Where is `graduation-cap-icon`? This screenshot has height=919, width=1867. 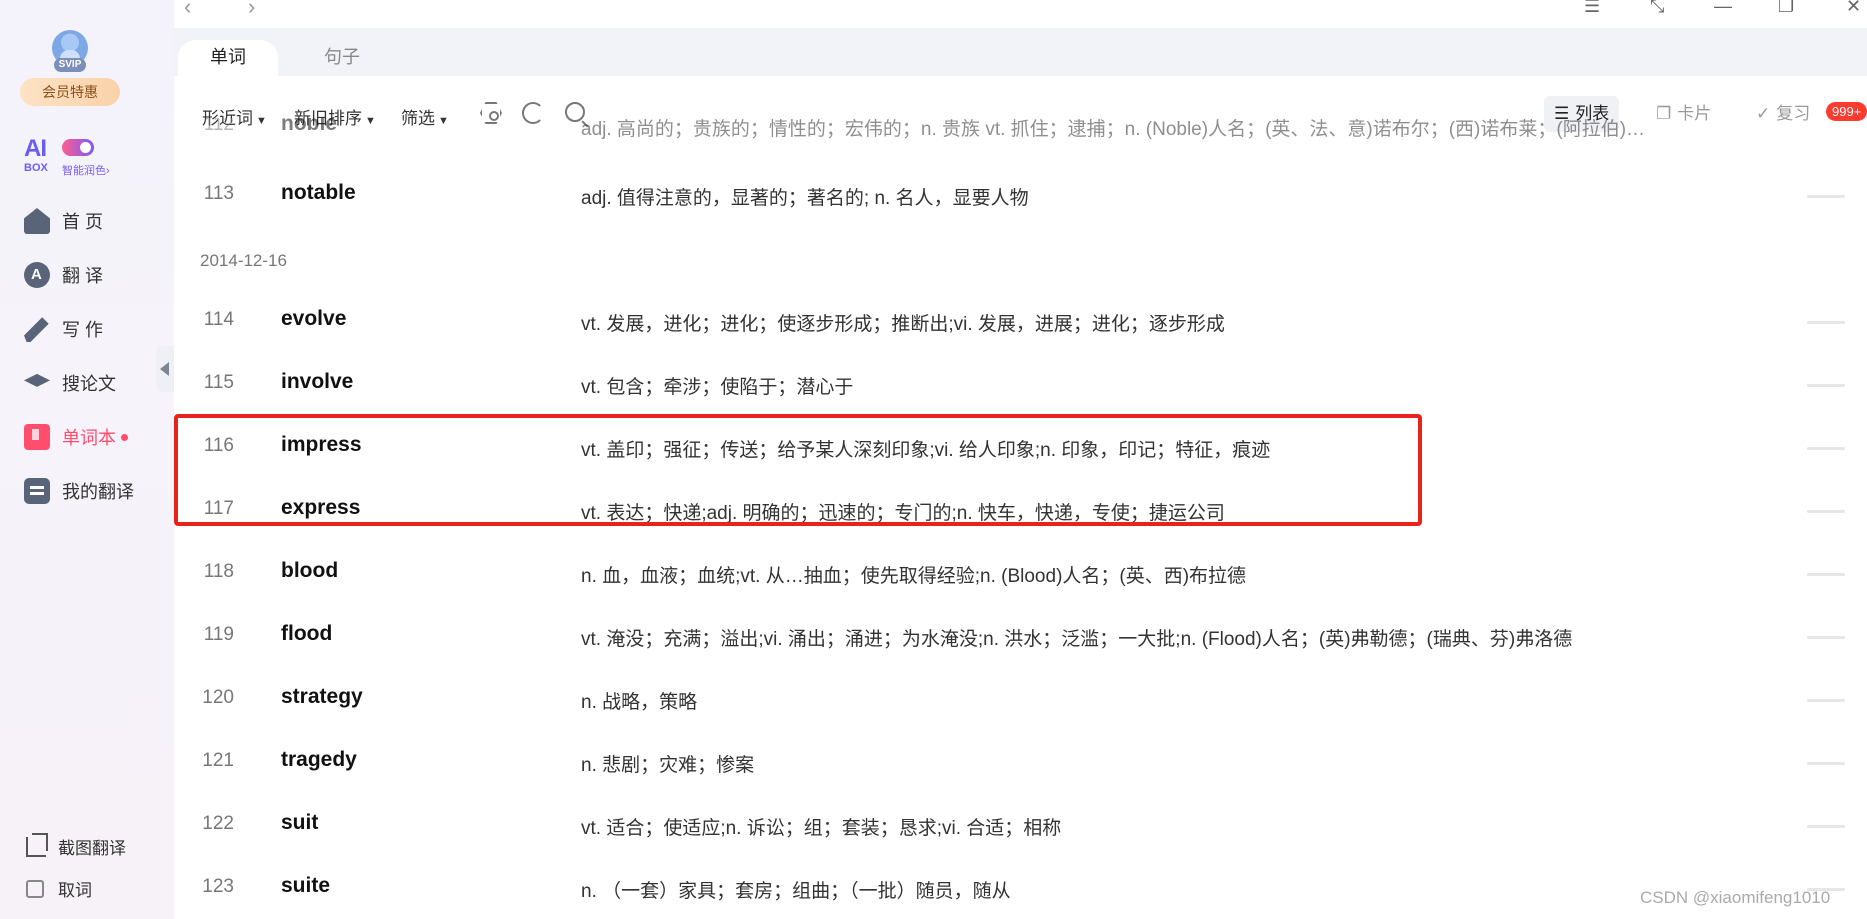
graduation-cap-icon is located at coordinates (37, 380).